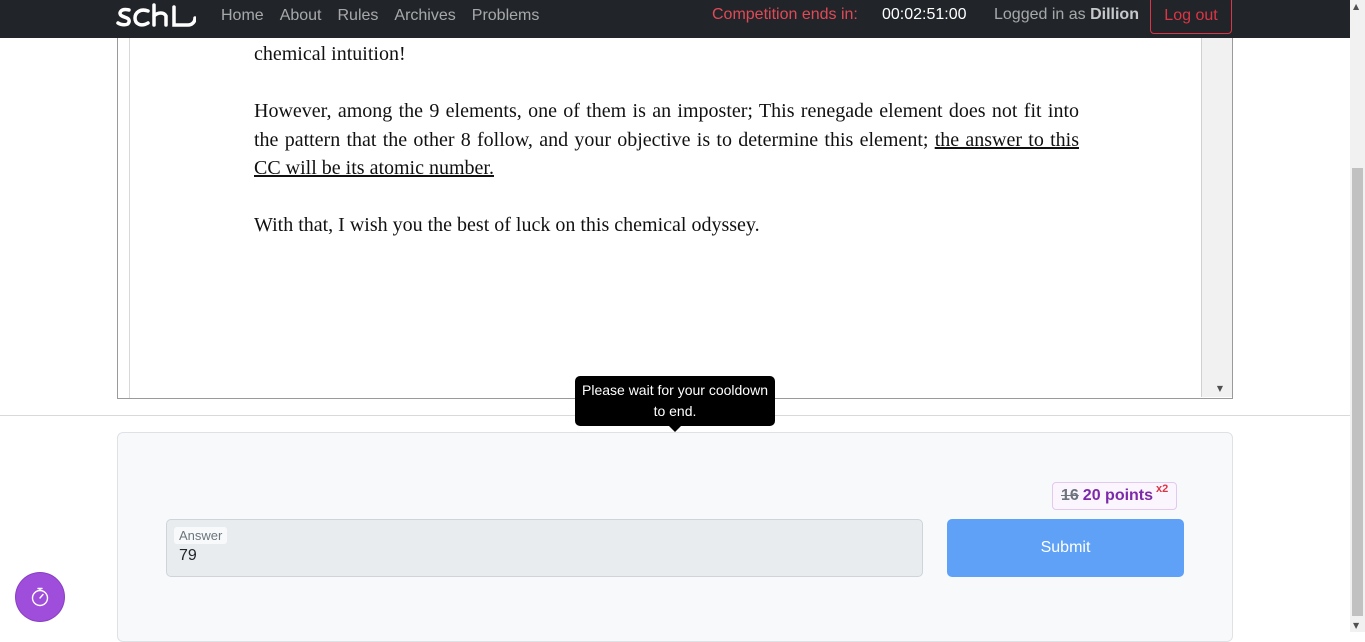  Describe the element at coordinates (358, 16) in the screenshot. I see `nav-rules-link: Rules` at that location.